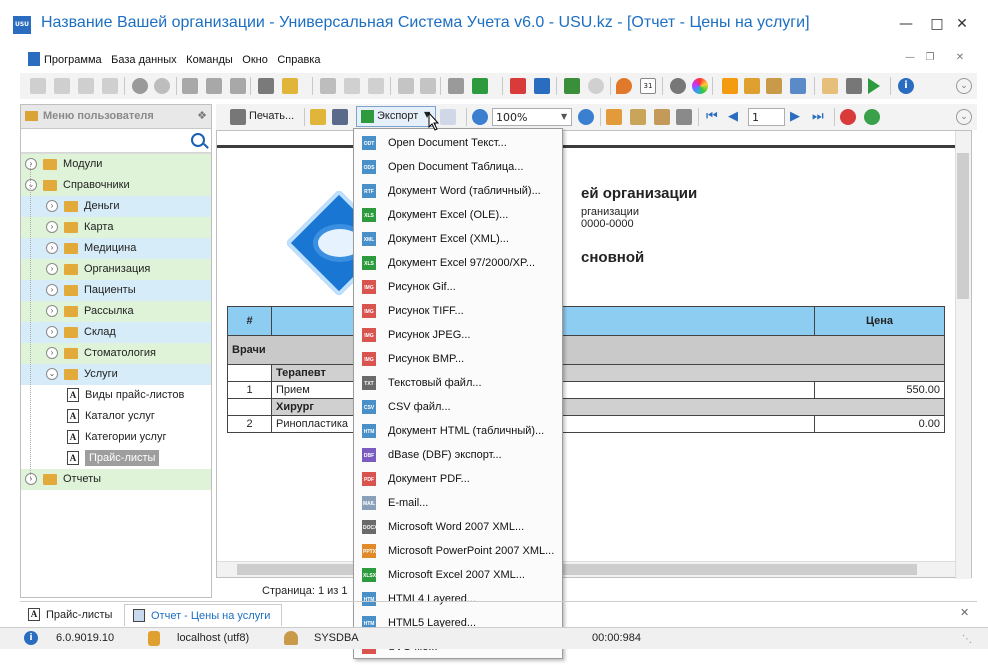 The width and height of the screenshot is (988, 665). I want to click on brush-icon, so click(798, 86).